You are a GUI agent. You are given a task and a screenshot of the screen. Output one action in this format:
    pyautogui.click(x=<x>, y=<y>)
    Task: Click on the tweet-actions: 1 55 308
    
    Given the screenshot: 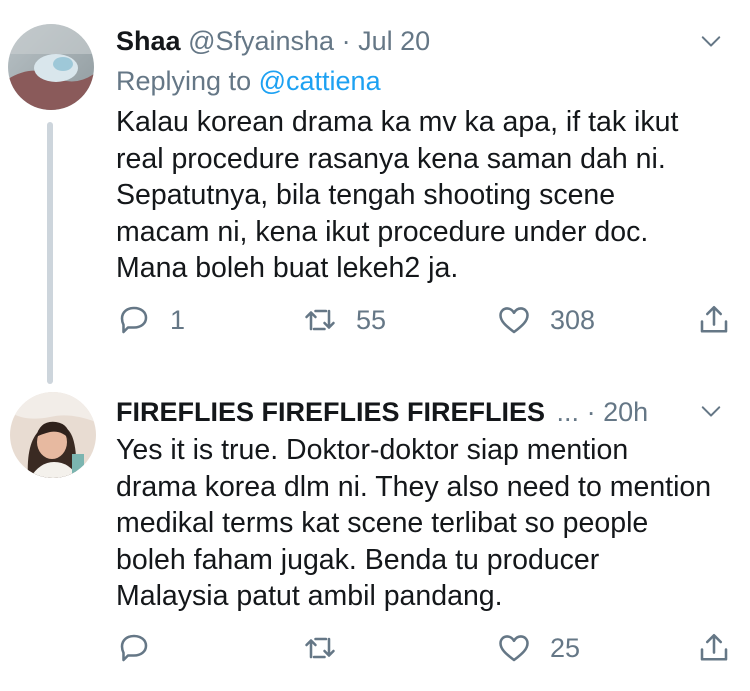 What is the action you would take?
    pyautogui.click(x=424, y=322)
    